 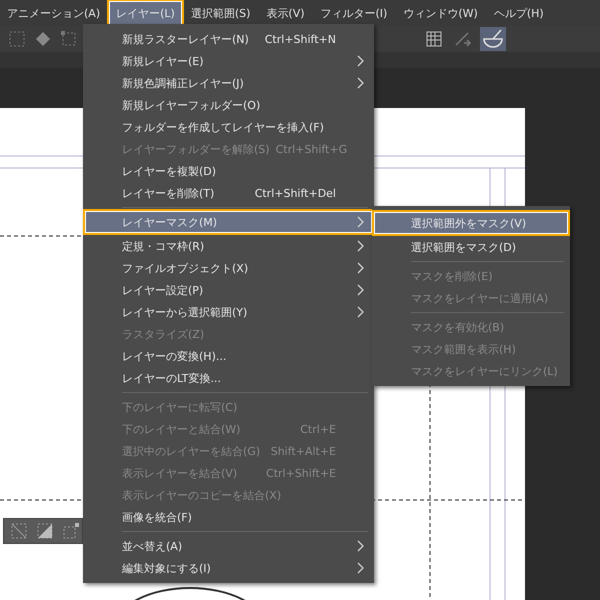 What do you see at coordinates (518, 13) in the screenshot?
I see `menu-bar-item: ヘルプ(H)` at bounding box center [518, 13].